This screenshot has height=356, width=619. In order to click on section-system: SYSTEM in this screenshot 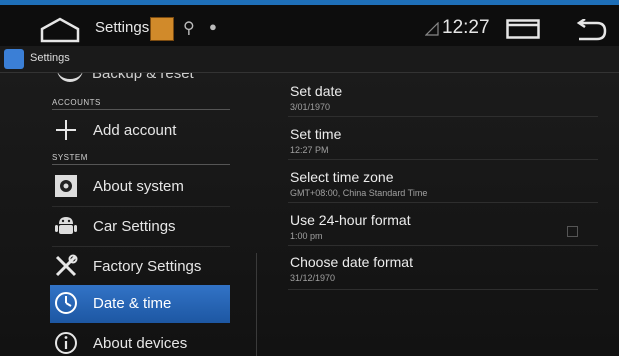, I will do `click(70, 157)`.